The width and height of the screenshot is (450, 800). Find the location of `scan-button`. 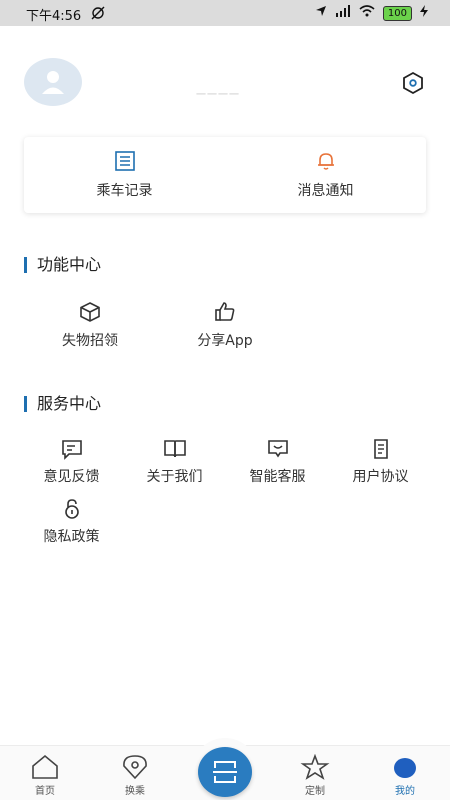

scan-button is located at coordinates (225, 772).